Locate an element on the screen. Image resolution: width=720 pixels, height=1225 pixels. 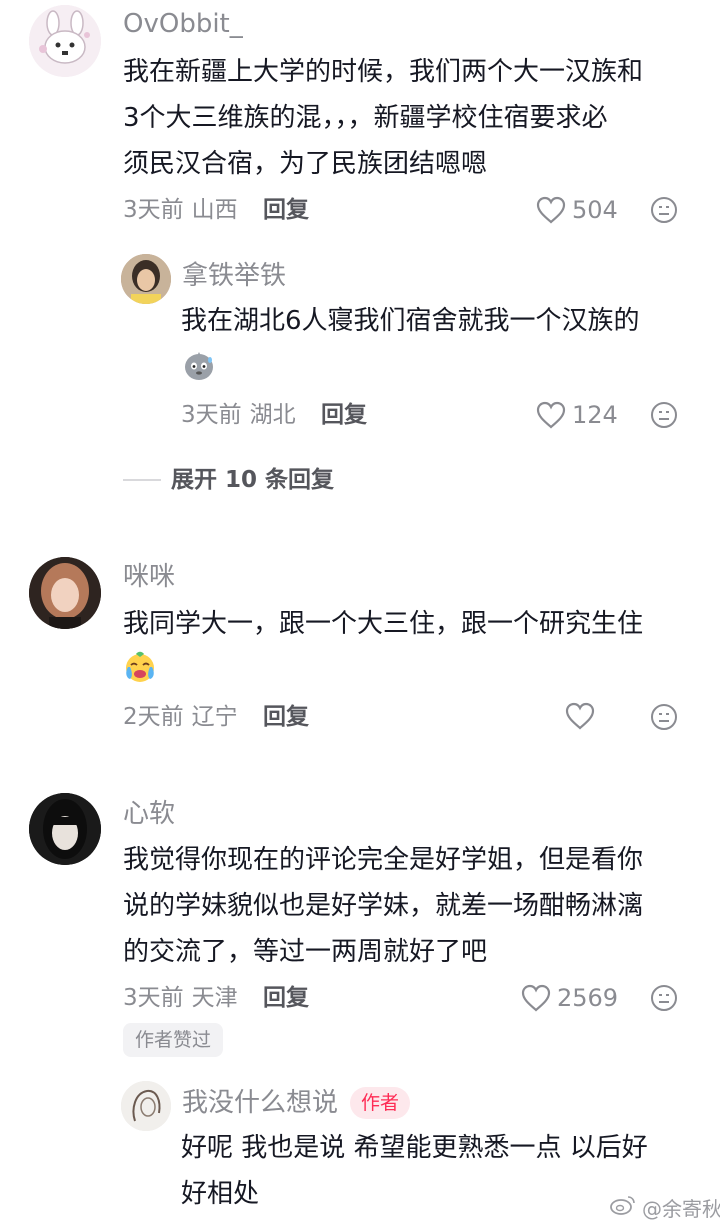
comment-text-line: 须民汉合宿，为了民族团结嗯嗯 is located at coordinates (305, 164).